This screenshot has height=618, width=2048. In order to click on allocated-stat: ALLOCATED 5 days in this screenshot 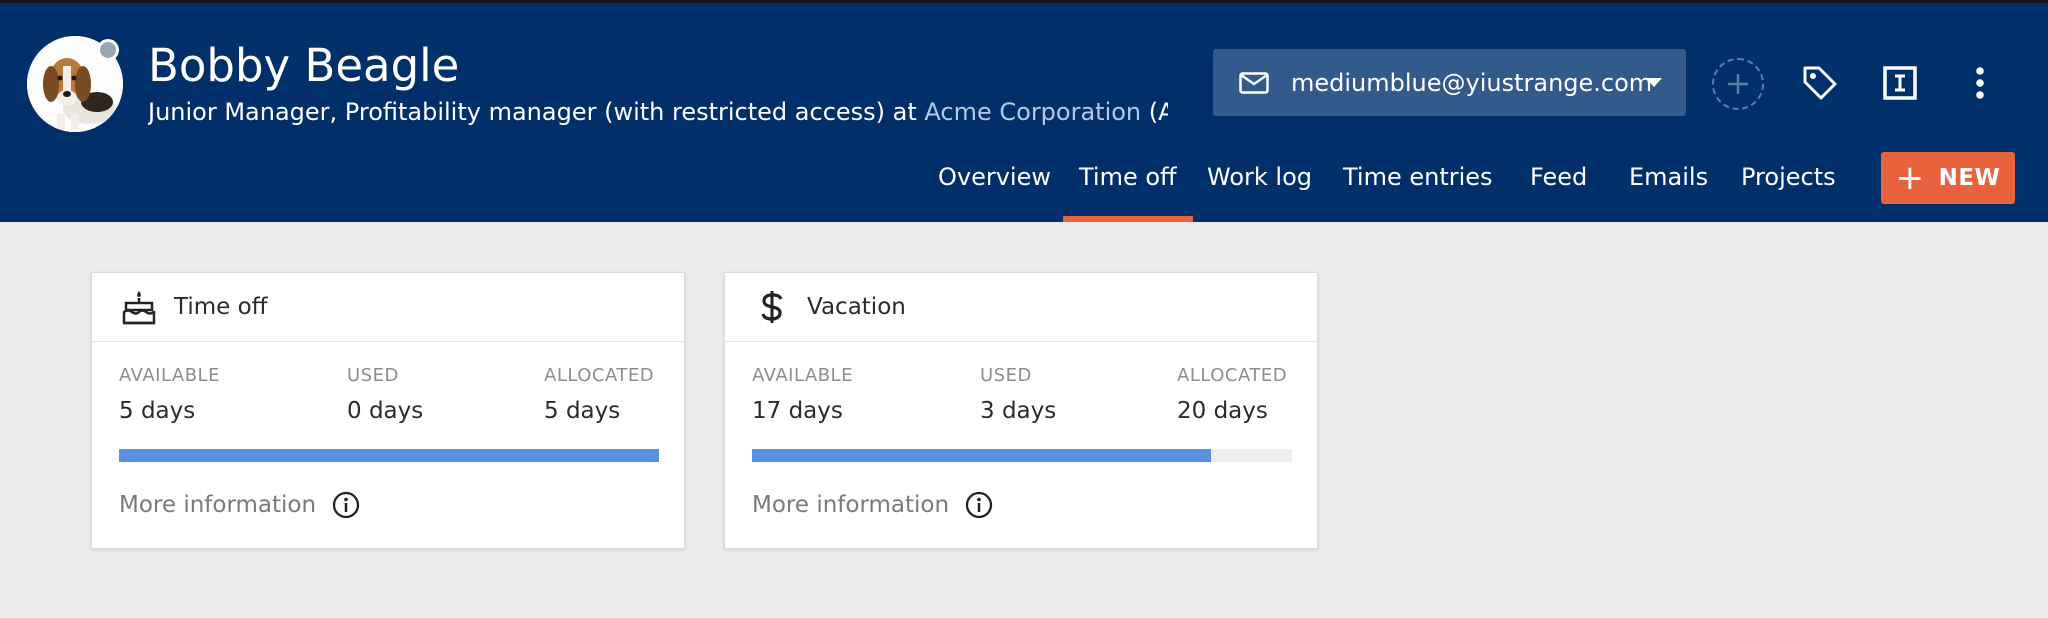, I will do `click(599, 394)`.